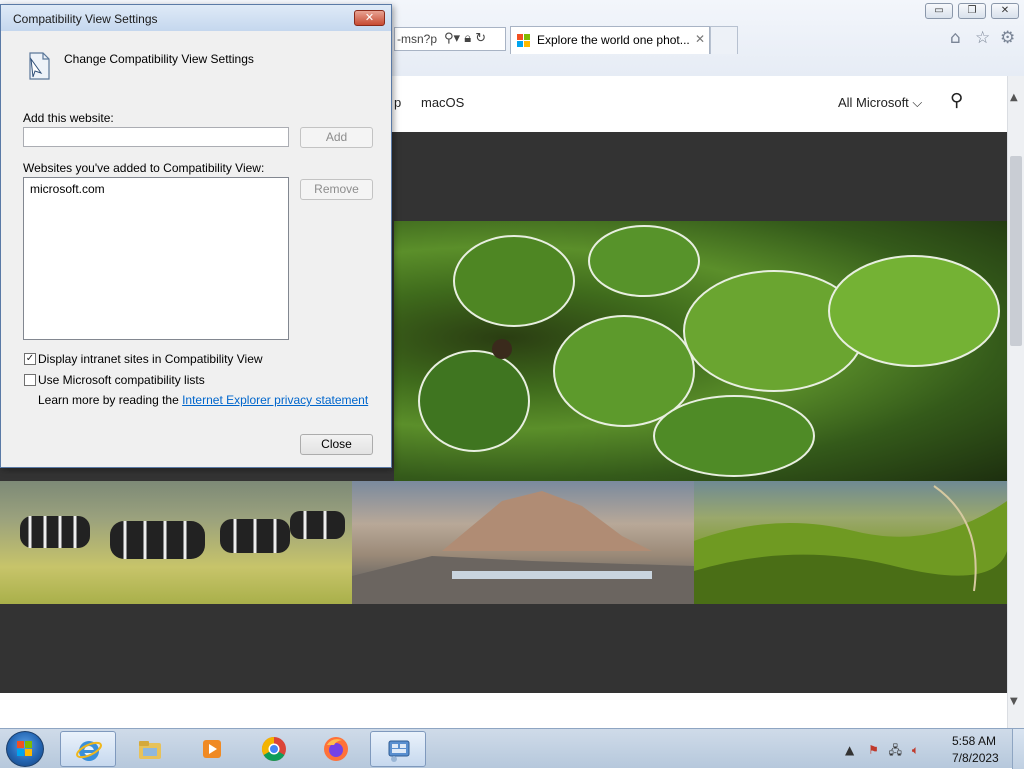 The width and height of the screenshot is (1024, 769). I want to click on scroll-down-arrow-icon: ▼, so click(1014, 701).